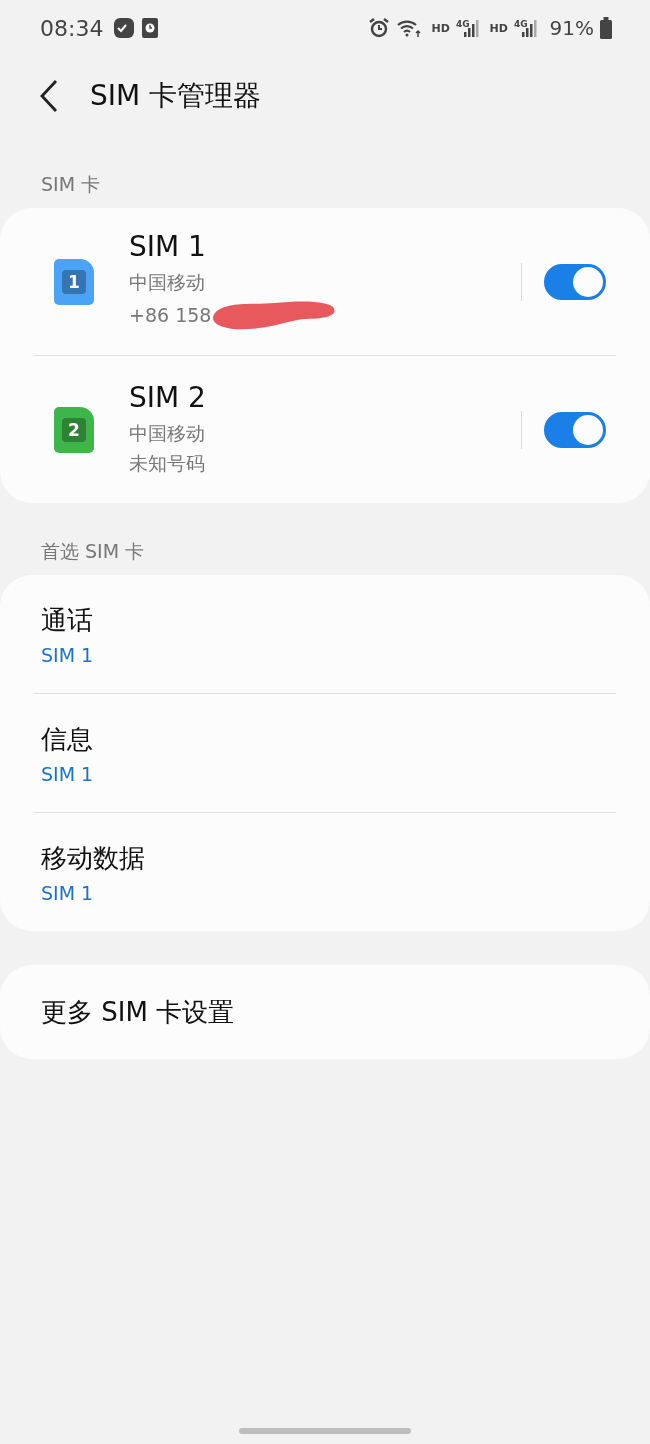 Image resolution: width=650 pixels, height=1444 pixels. Describe the element at coordinates (74, 429) in the screenshot. I see `sim-card-icon: 2` at that location.